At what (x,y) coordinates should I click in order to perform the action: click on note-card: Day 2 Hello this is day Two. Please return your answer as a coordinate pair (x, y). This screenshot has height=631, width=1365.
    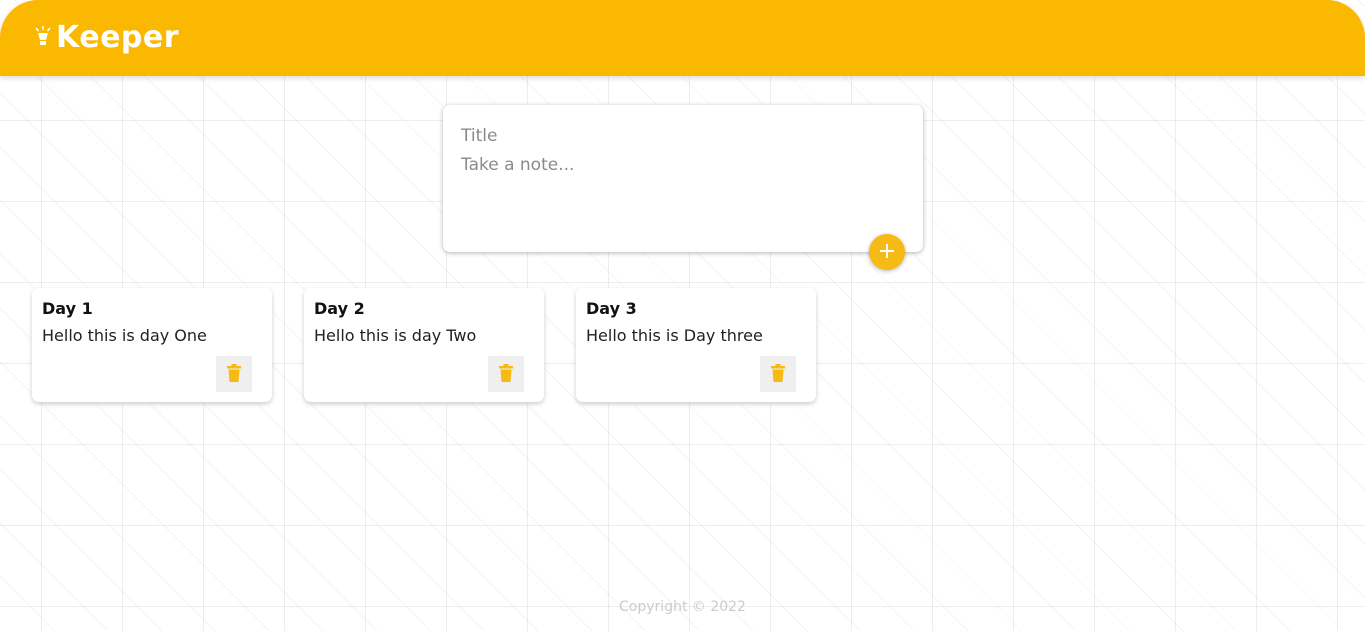
    Looking at the image, I should click on (424, 345).